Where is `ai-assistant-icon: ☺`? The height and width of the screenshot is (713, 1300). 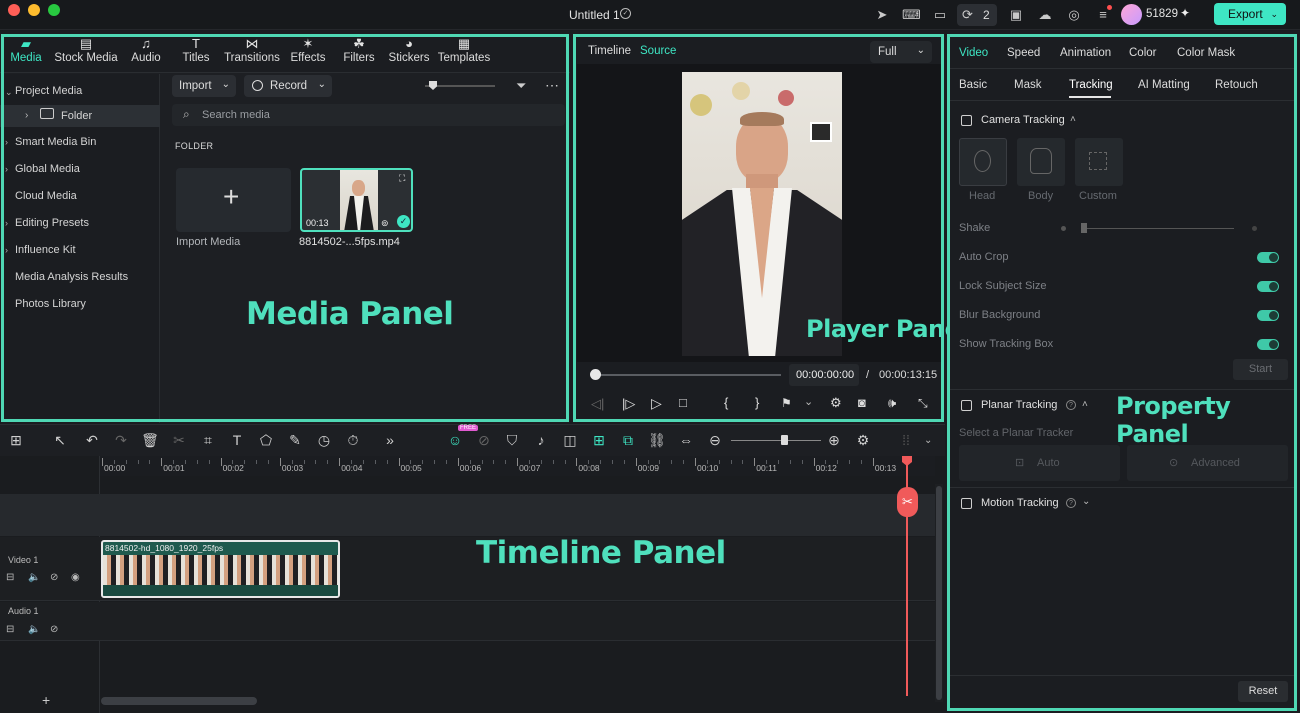 ai-assistant-icon: ☺ is located at coordinates (455, 440).